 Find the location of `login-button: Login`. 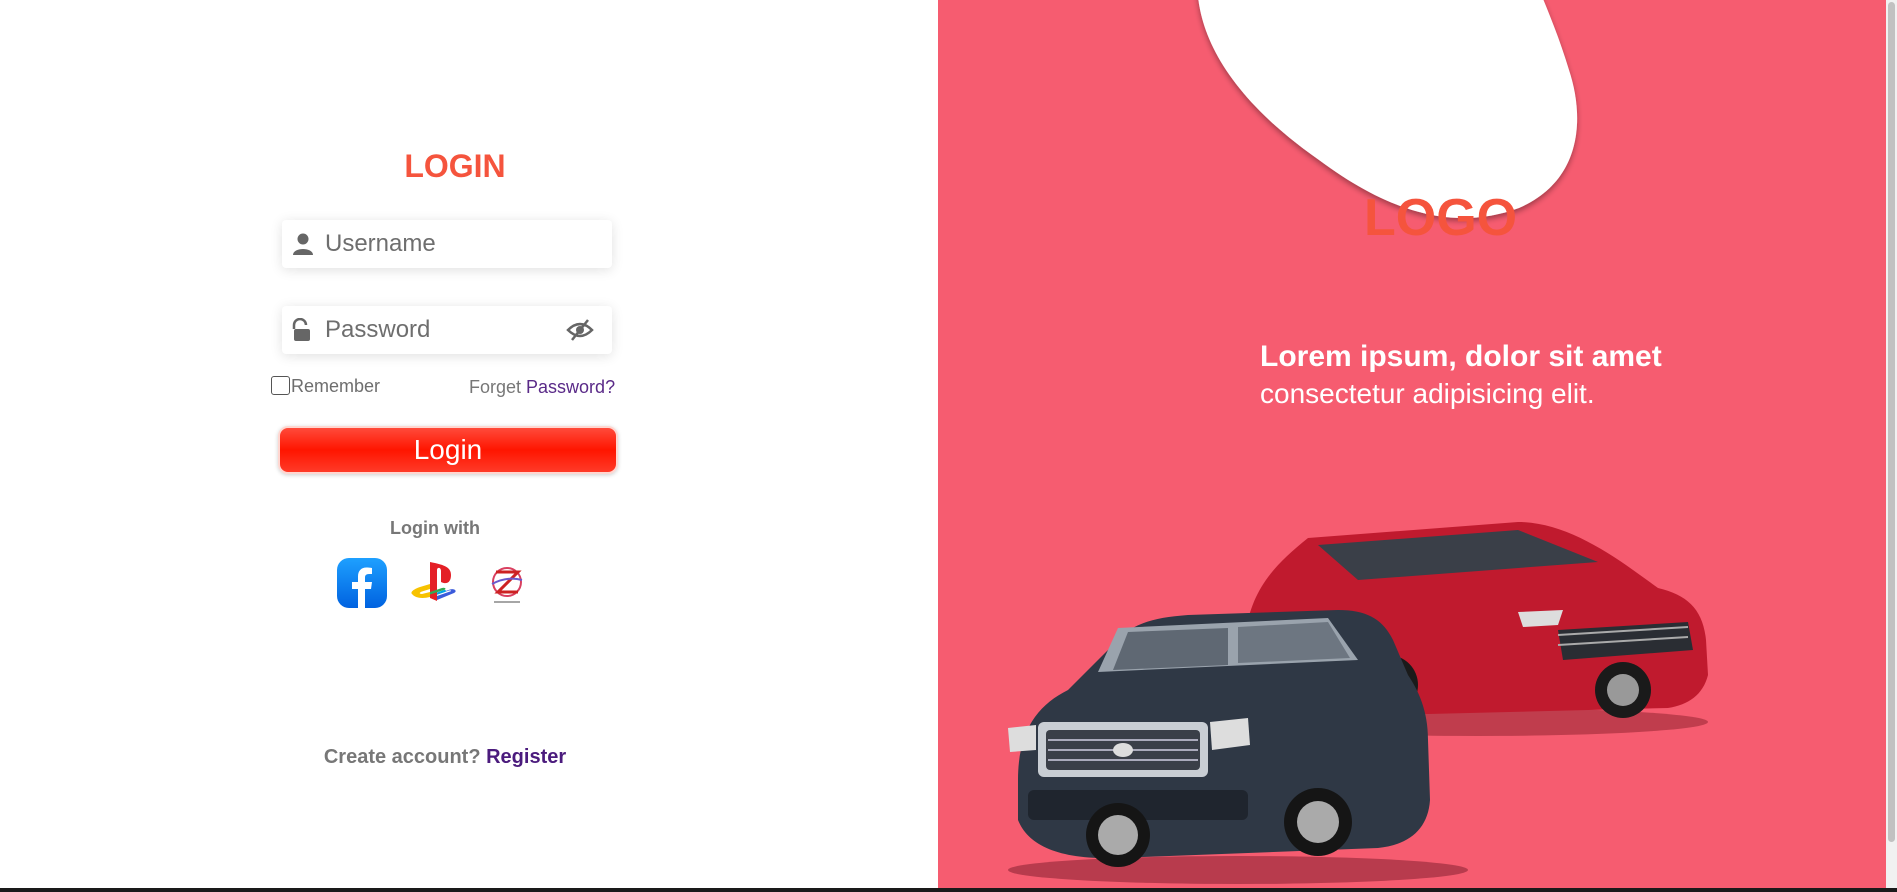

login-button: Login is located at coordinates (448, 450).